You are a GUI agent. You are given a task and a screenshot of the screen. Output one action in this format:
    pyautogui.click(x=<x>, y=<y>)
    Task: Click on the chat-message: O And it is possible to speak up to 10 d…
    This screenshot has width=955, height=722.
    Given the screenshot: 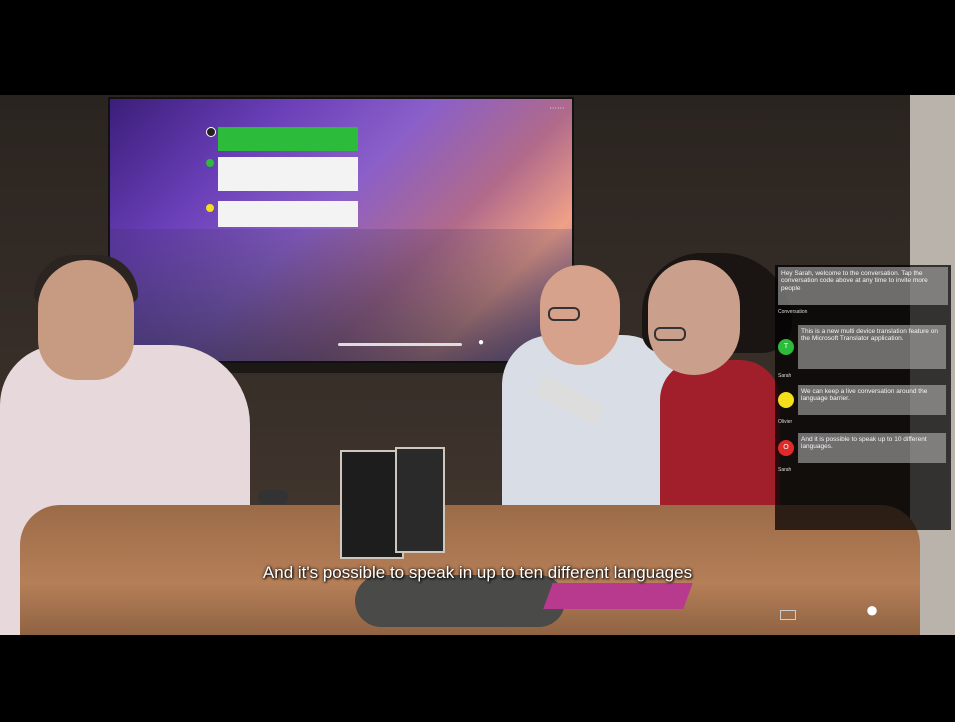 What is the action you would take?
    pyautogui.click(x=862, y=448)
    